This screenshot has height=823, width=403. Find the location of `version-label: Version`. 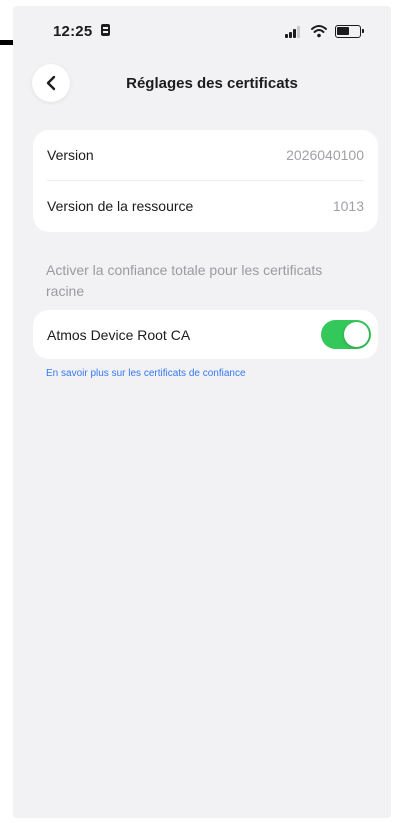

version-label: Version is located at coordinates (70, 155).